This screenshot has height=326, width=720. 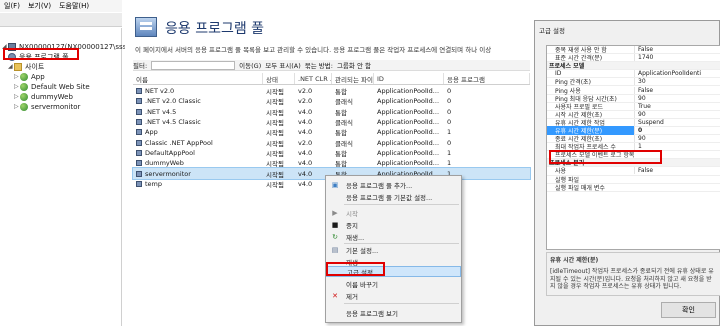 I want to click on recycle-icon: ↻, so click(x=335, y=236).